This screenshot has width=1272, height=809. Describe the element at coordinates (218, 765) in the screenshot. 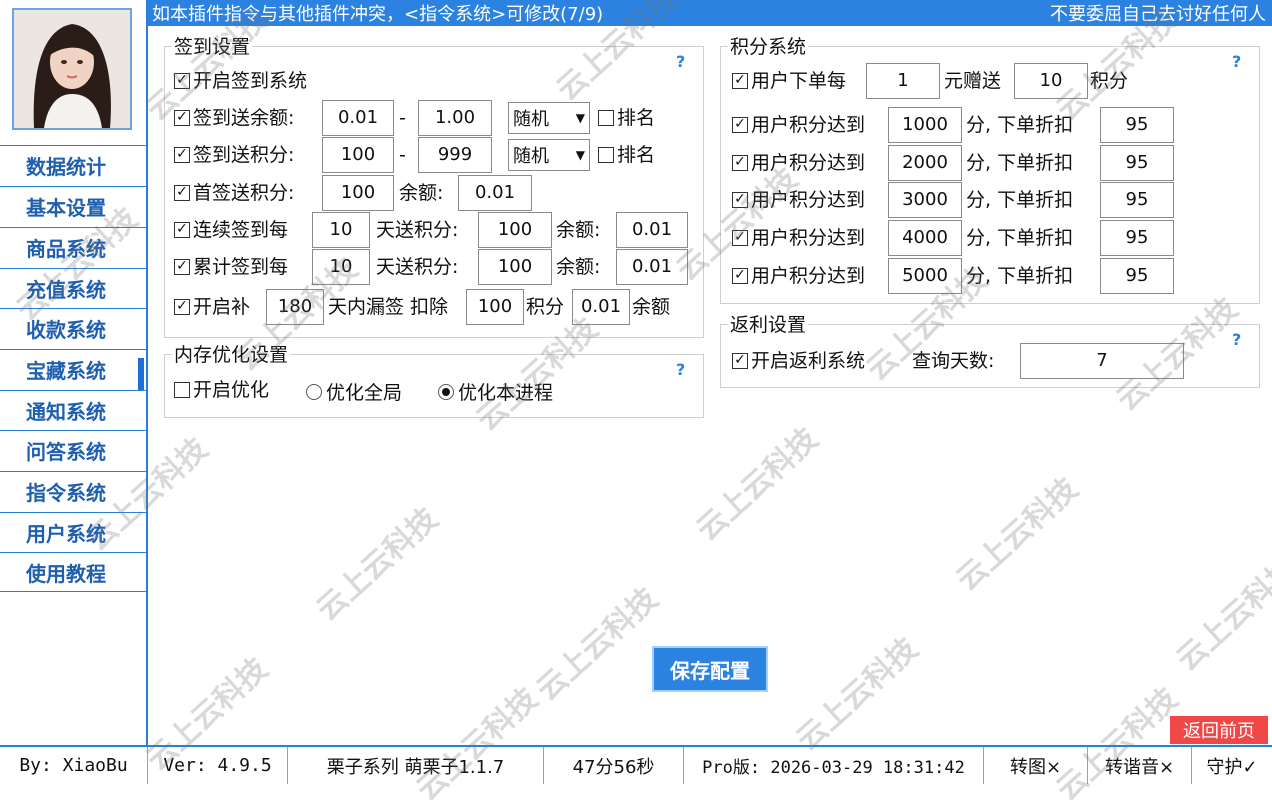

I see `version-text: Ver: 4.9.5` at that location.